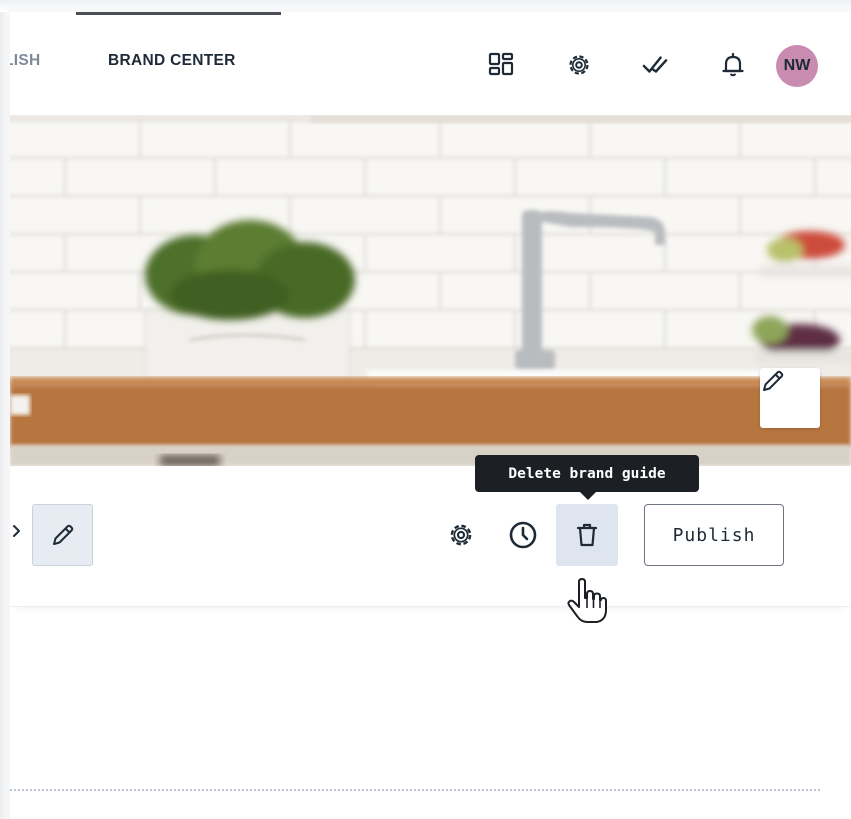  What do you see at coordinates (19, 531) in the screenshot?
I see `chevron-right-icon` at bounding box center [19, 531].